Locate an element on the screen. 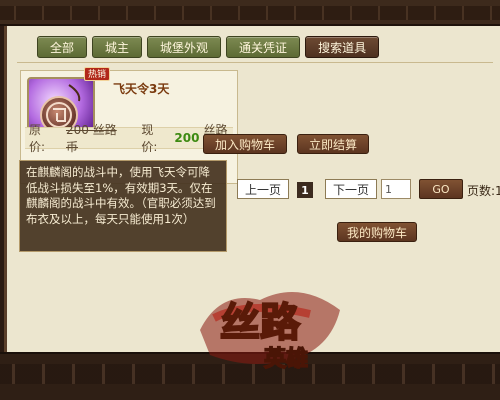 The image size is (500, 400). my-cart-button: 我的购物车 is located at coordinates (377, 232).